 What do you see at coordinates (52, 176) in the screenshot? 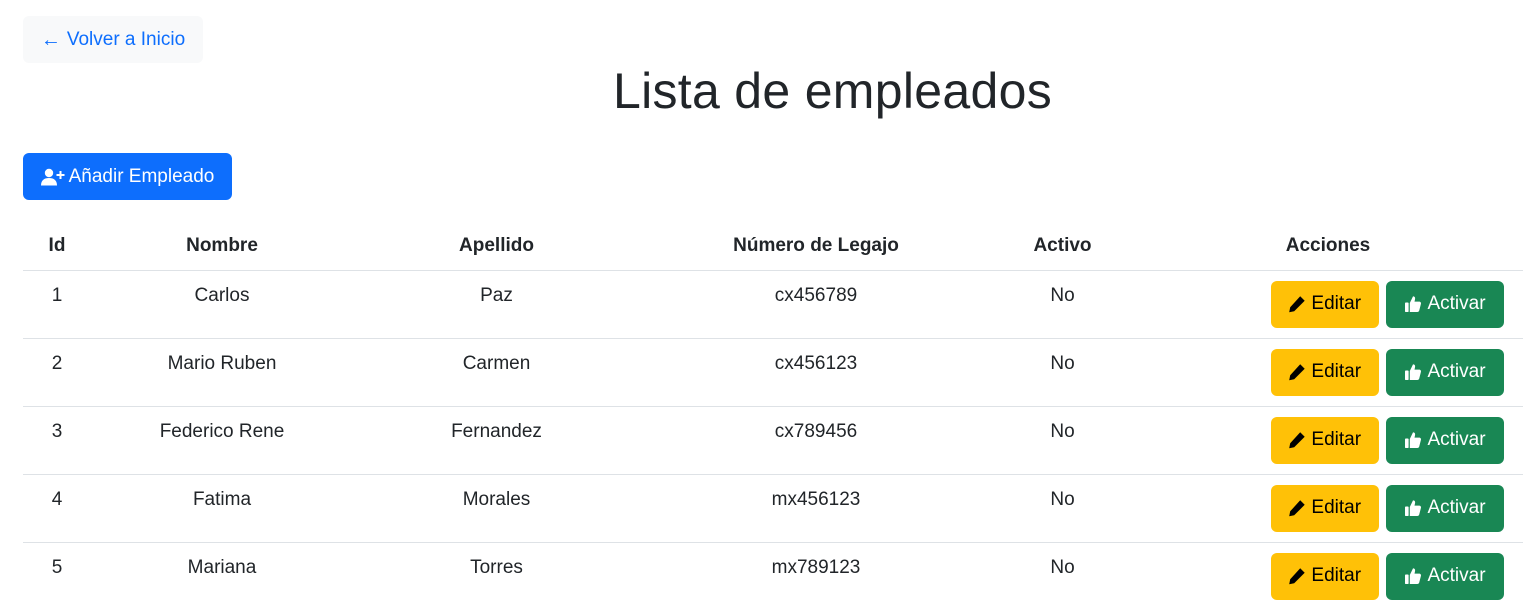
I see `user-plus-icon` at bounding box center [52, 176].